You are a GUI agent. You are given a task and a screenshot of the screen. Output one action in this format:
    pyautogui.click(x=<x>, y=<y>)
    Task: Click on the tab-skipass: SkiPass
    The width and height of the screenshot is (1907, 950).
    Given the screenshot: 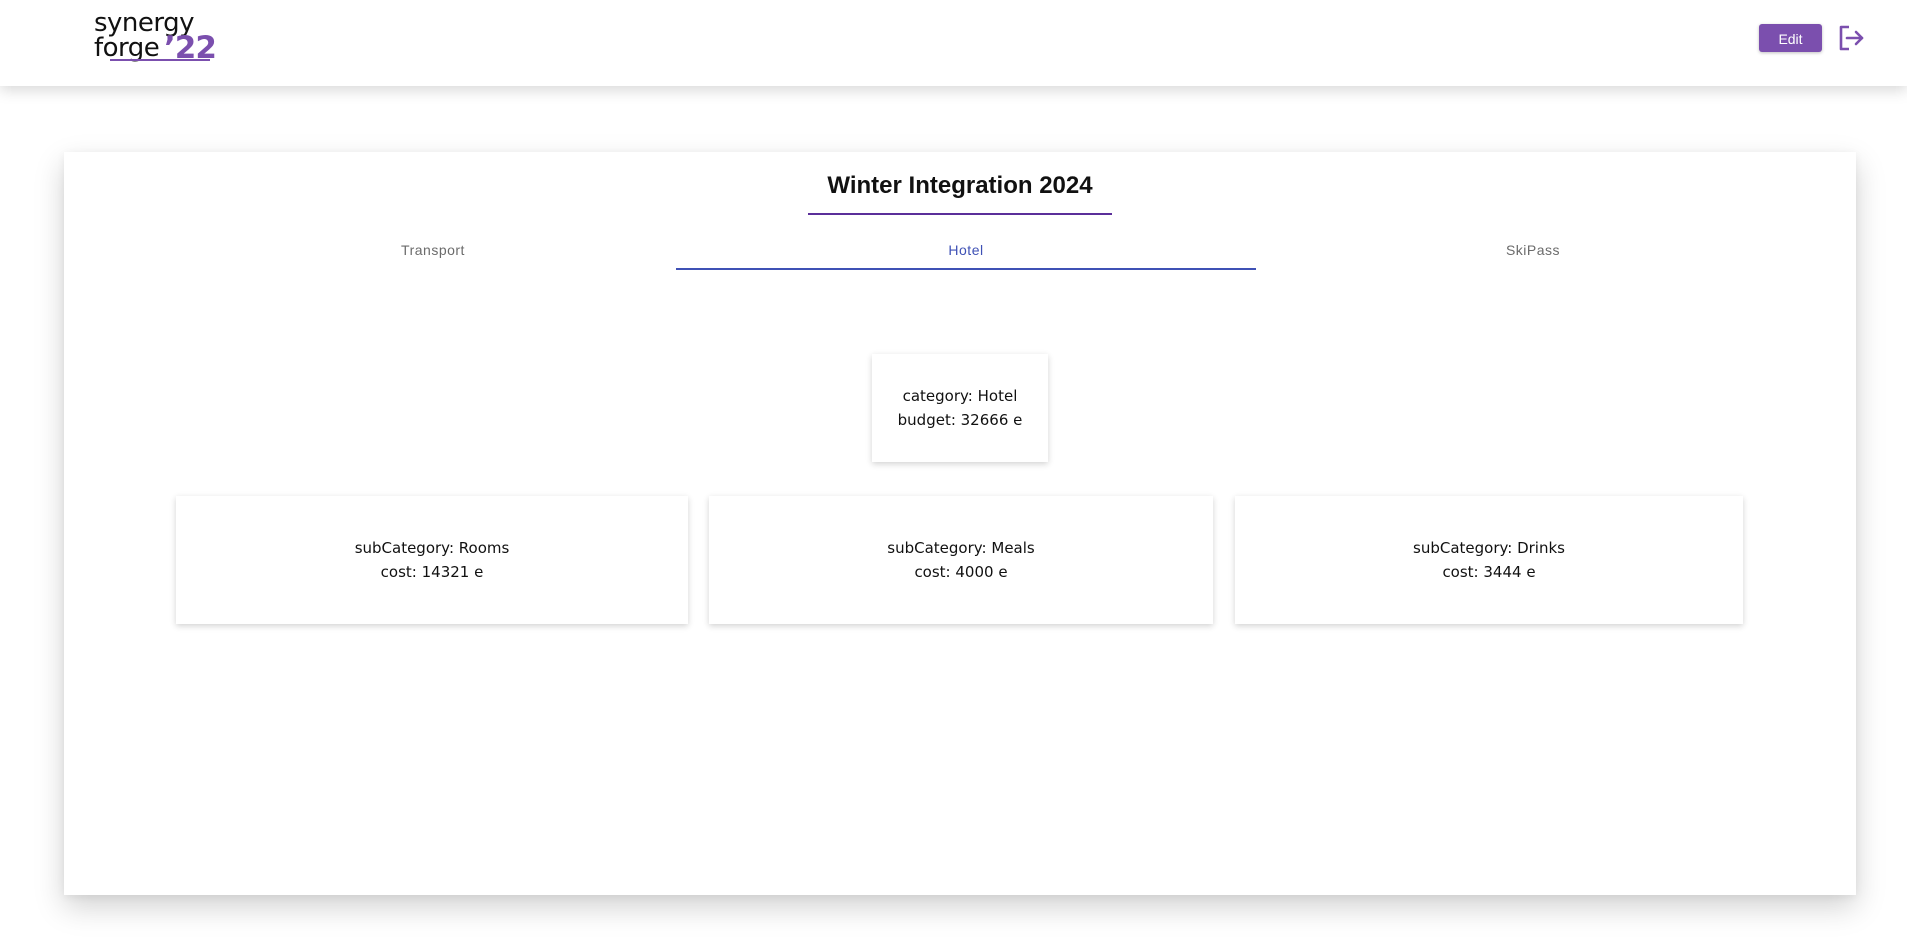 What is the action you would take?
    pyautogui.click(x=1533, y=252)
    